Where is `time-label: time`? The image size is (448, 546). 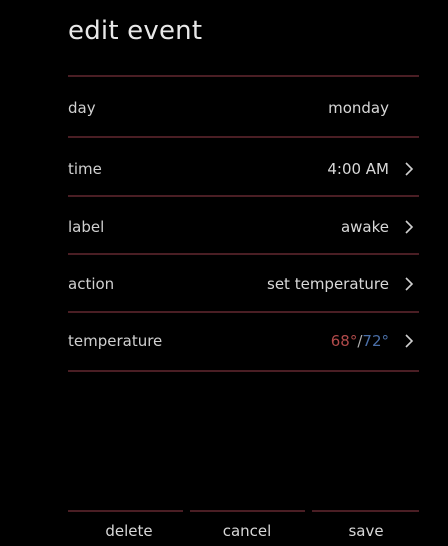 time-label: time is located at coordinates (85, 169).